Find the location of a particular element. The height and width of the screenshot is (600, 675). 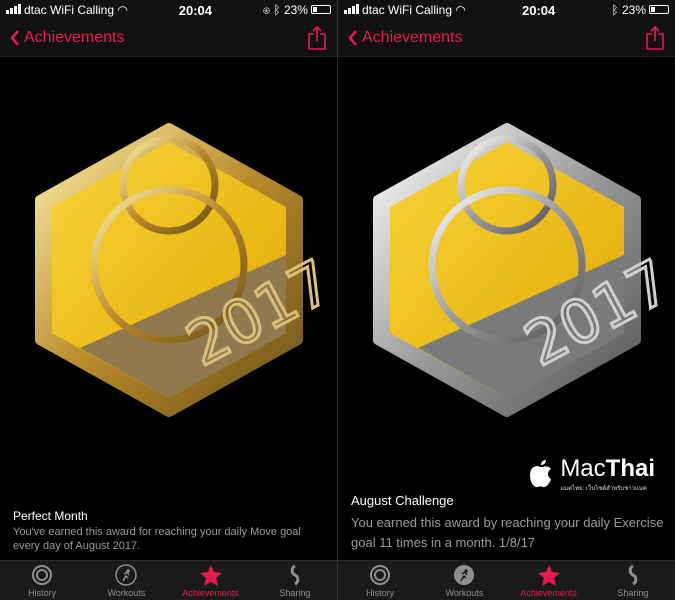

brand-b: Thai is located at coordinates (630, 468).